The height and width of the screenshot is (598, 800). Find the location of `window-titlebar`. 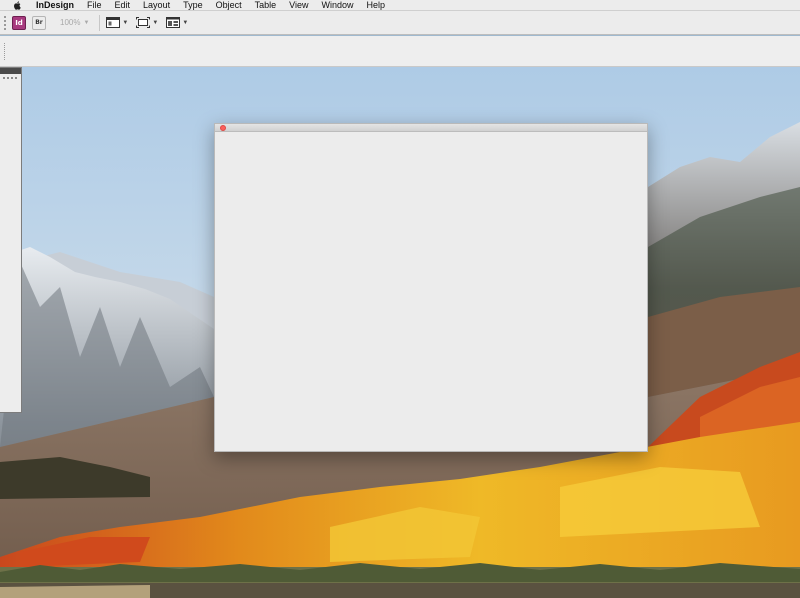

window-titlebar is located at coordinates (431, 128).